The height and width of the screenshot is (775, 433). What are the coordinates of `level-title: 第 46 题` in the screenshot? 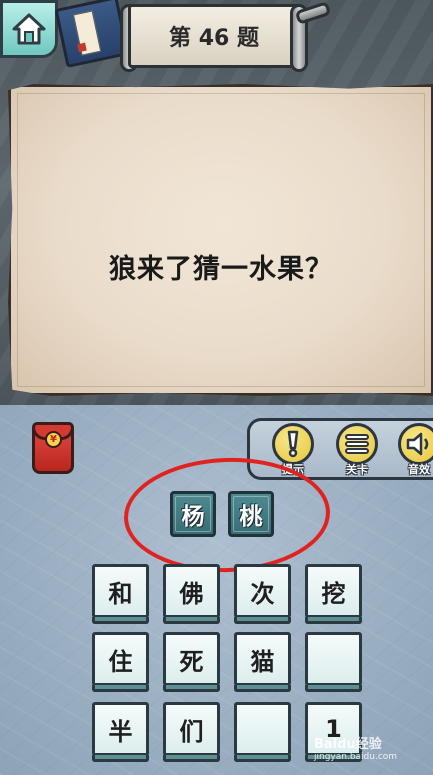 It's located at (214, 38).